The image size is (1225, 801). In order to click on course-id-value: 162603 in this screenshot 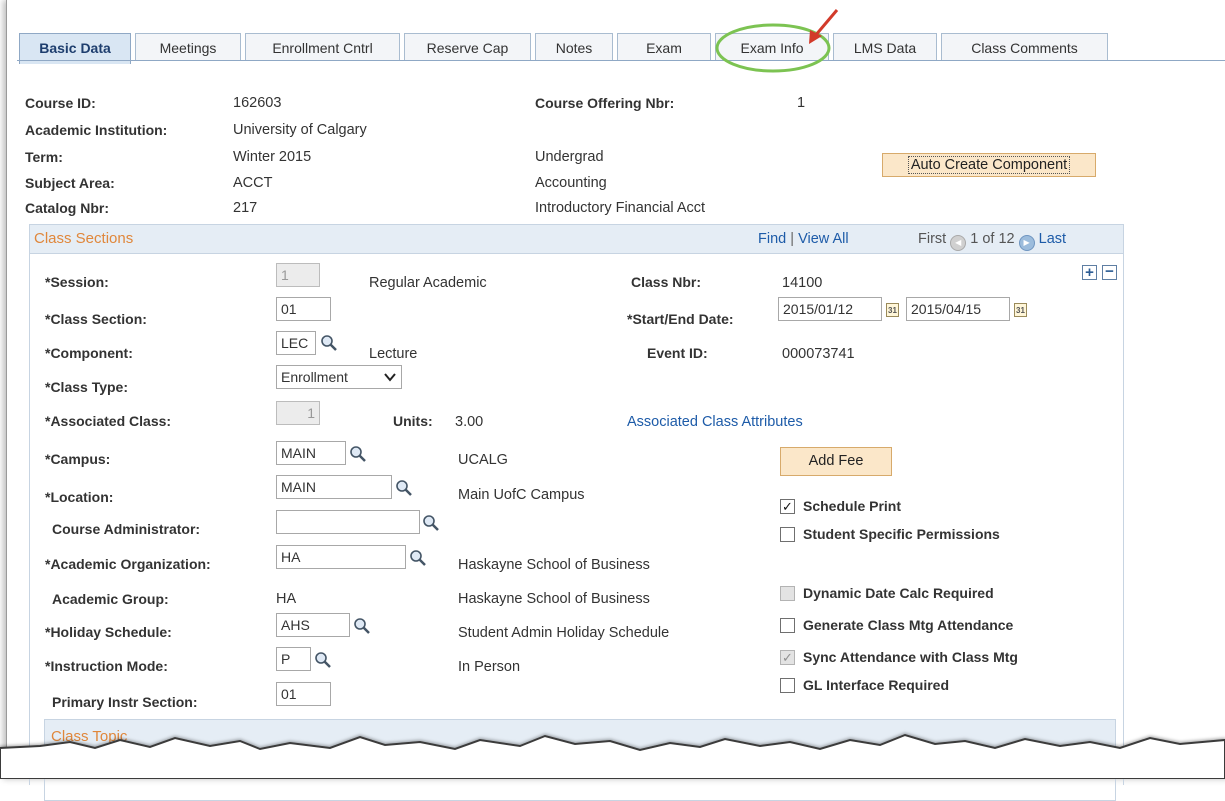, I will do `click(257, 103)`.